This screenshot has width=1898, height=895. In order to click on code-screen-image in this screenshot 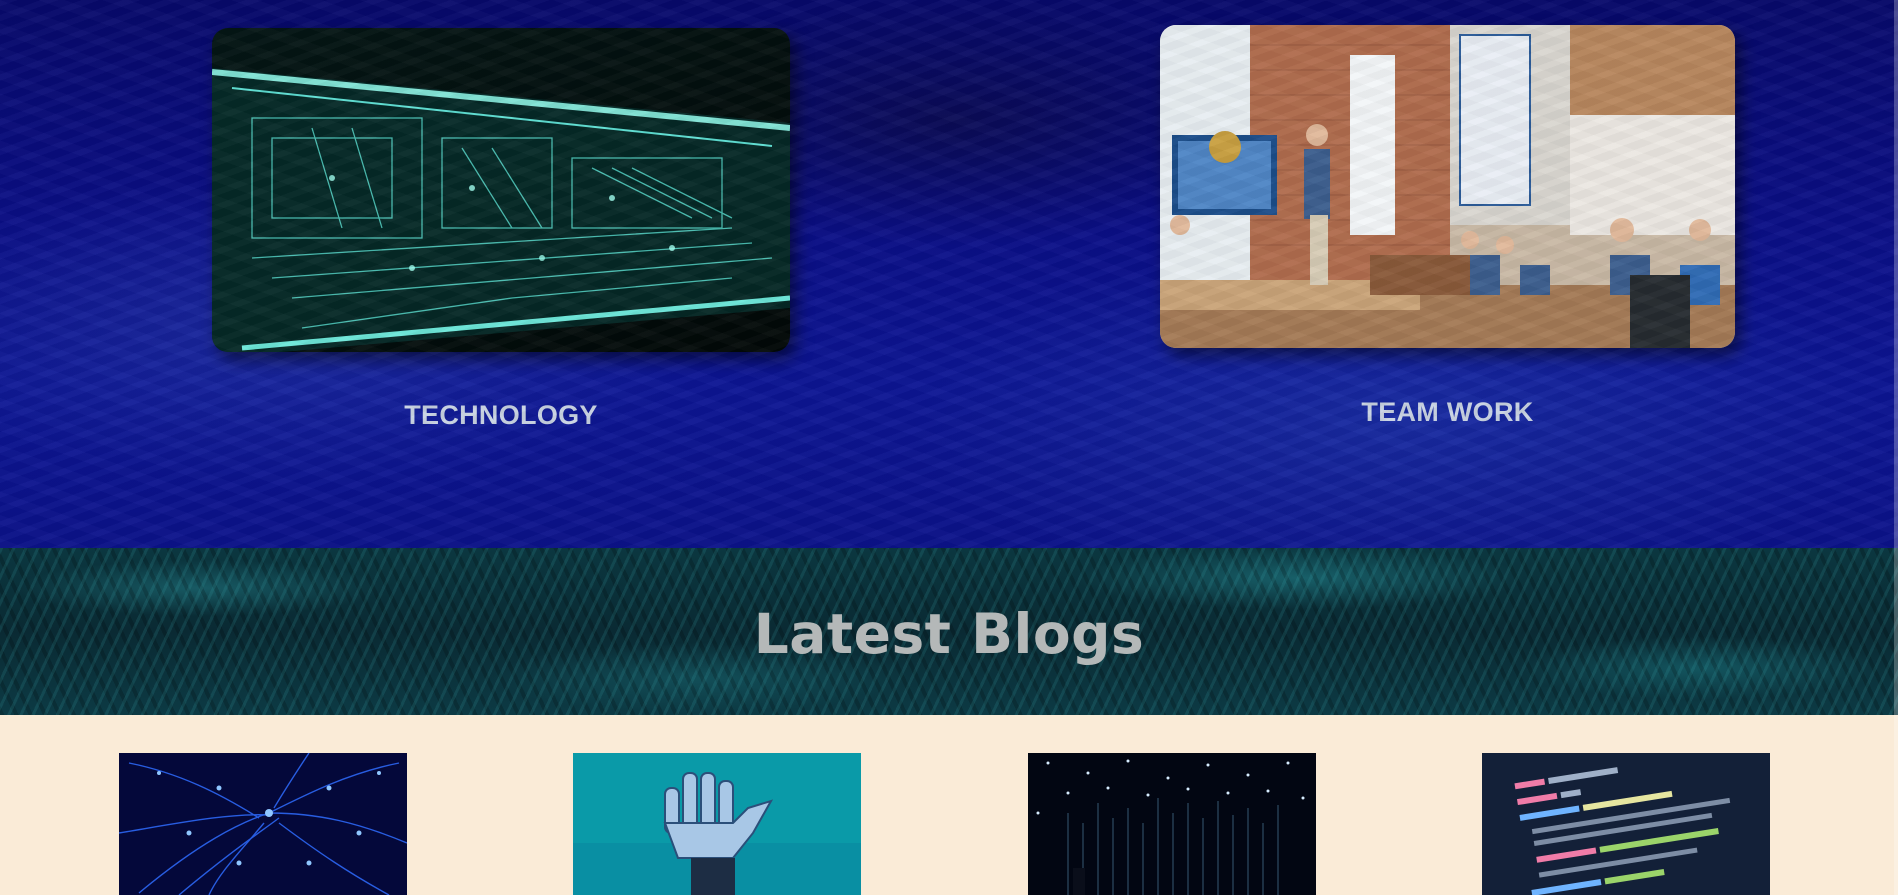, I will do `click(1626, 824)`.